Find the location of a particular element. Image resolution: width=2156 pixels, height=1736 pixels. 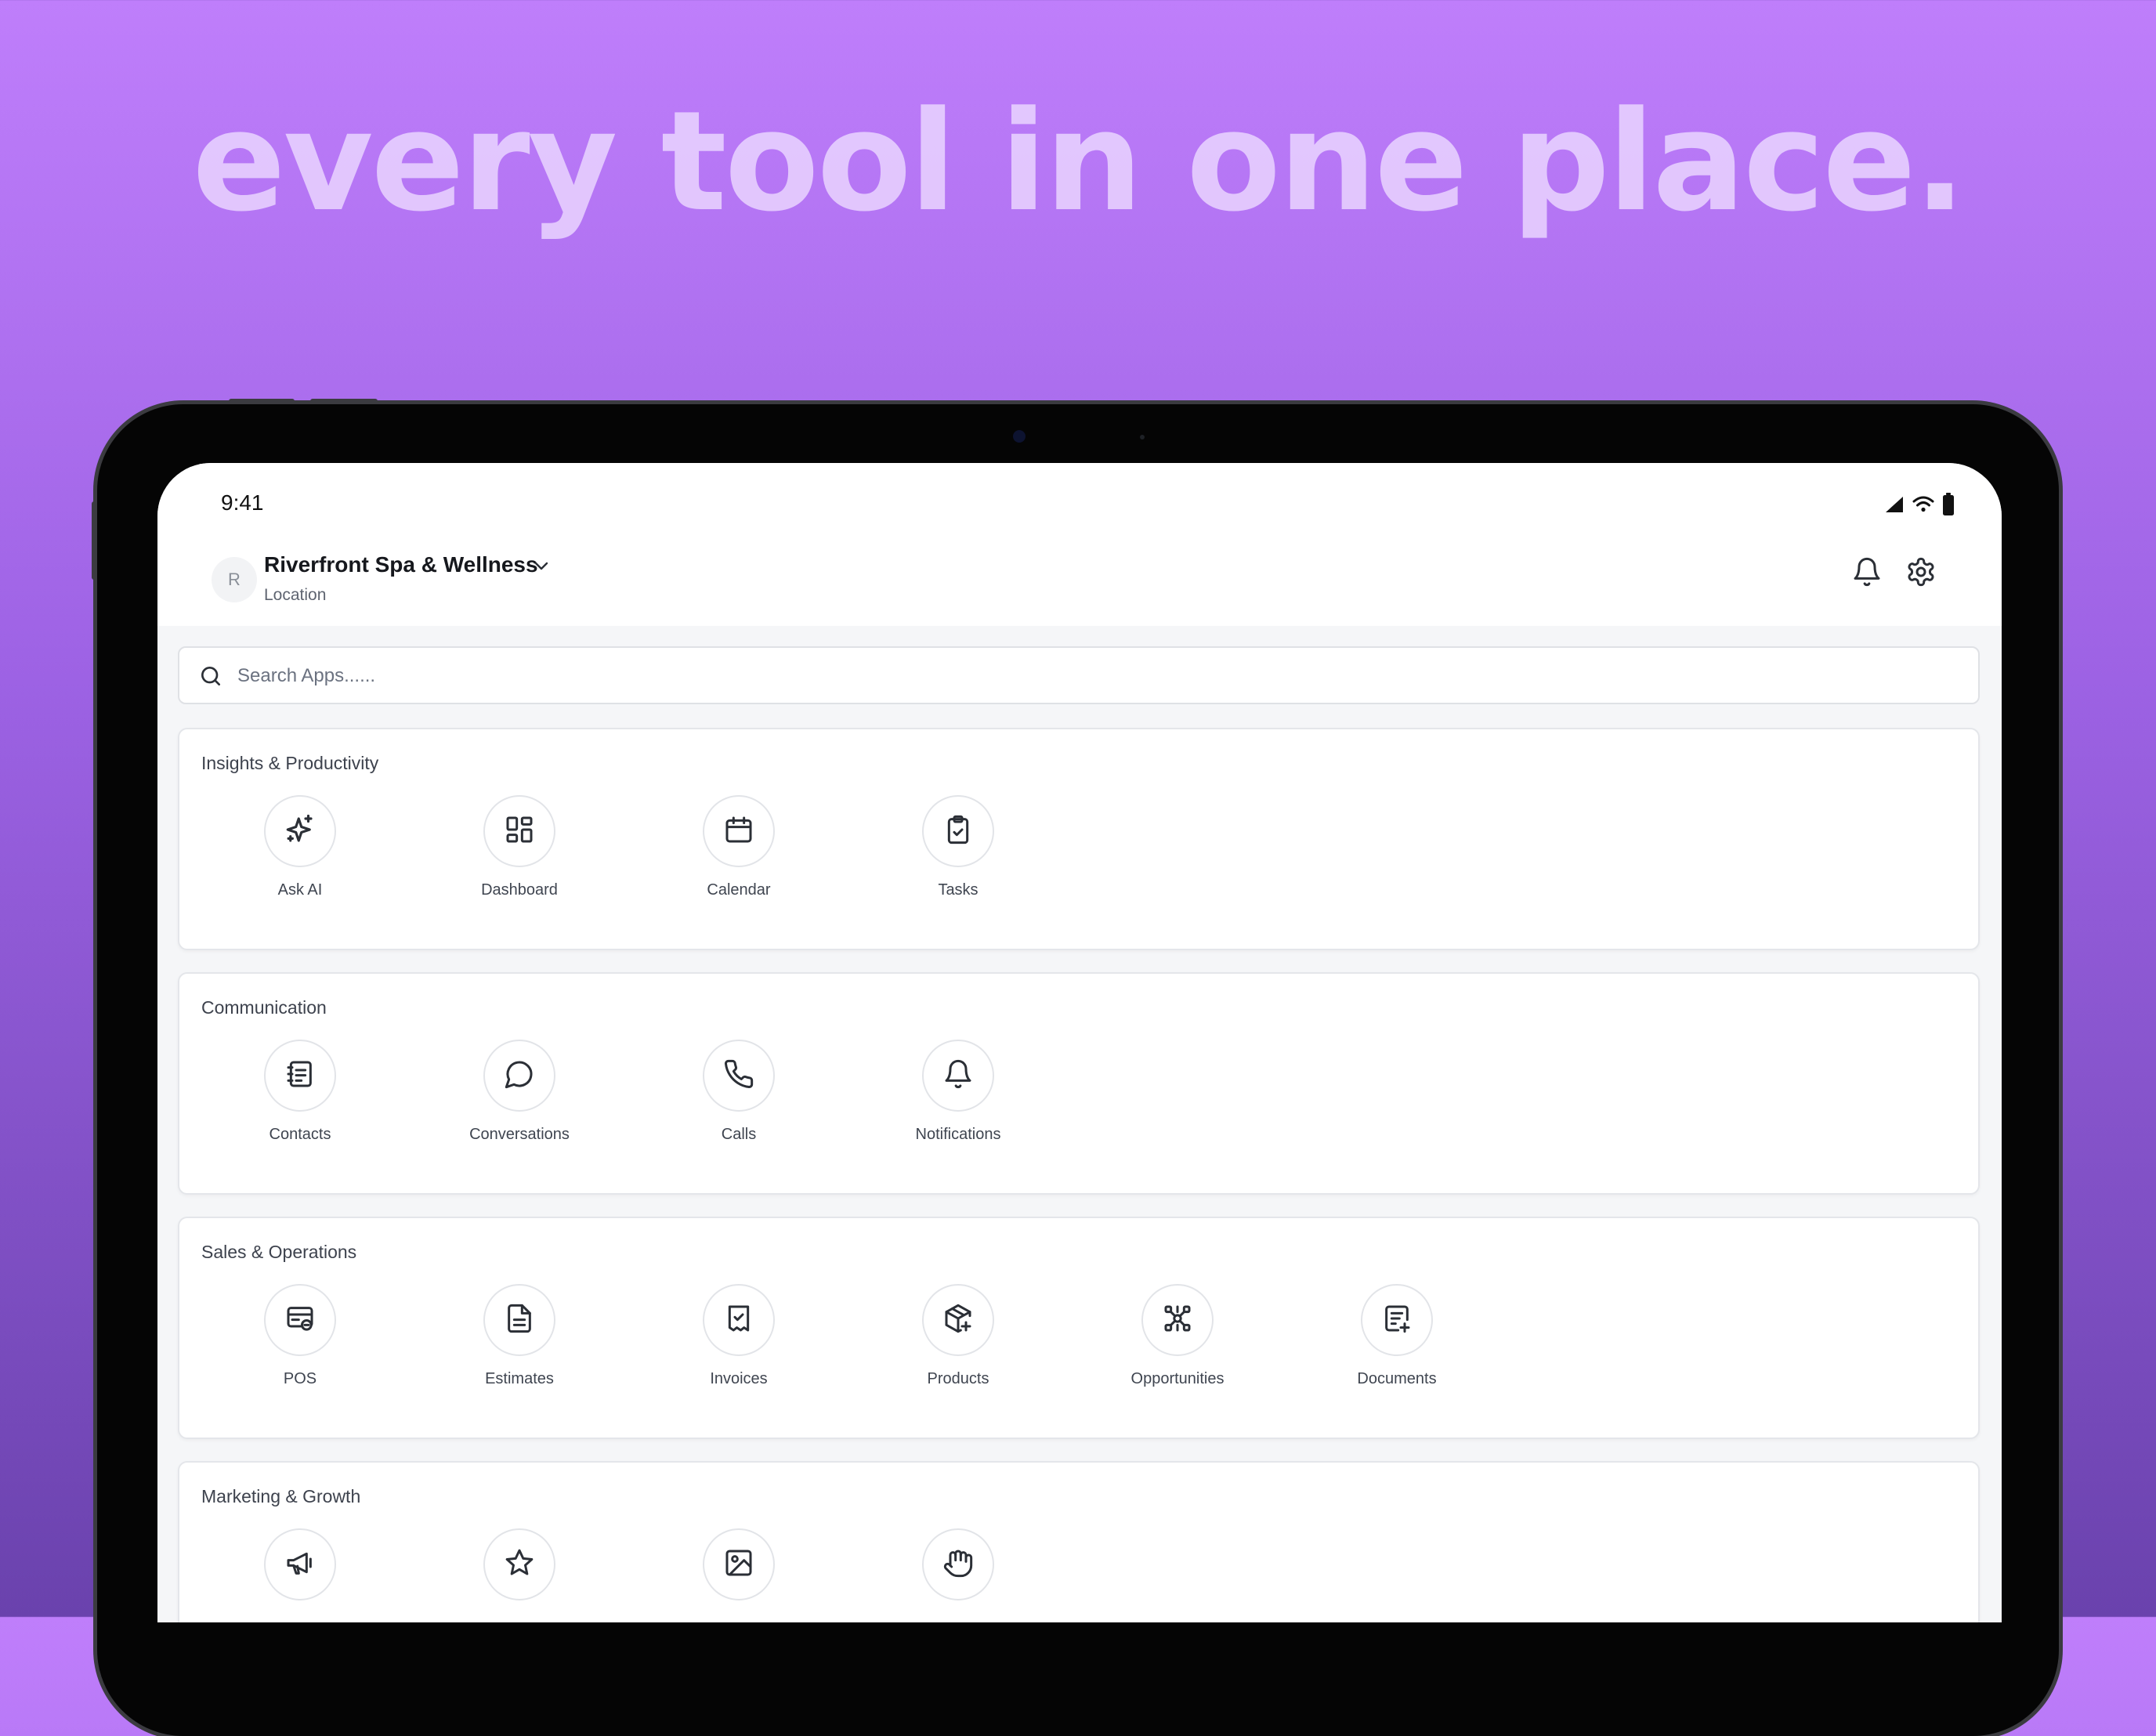

section-title: Marketing & Growth is located at coordinates (281, 1496).